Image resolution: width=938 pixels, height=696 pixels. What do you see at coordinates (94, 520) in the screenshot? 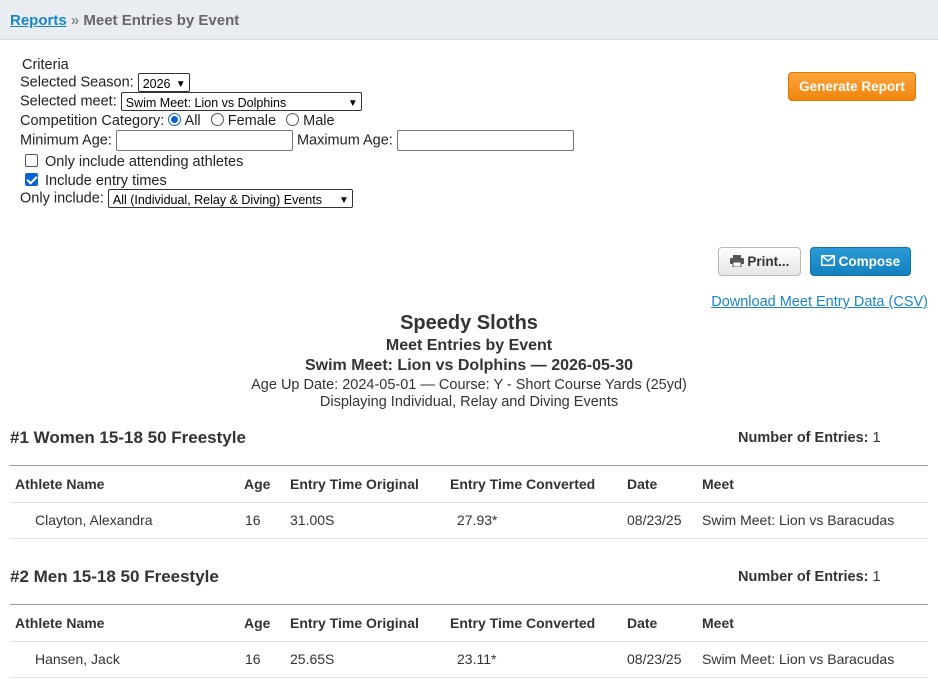
I see `athlete-name: Clayton, Alexandra` at bounding box center [94, 520].